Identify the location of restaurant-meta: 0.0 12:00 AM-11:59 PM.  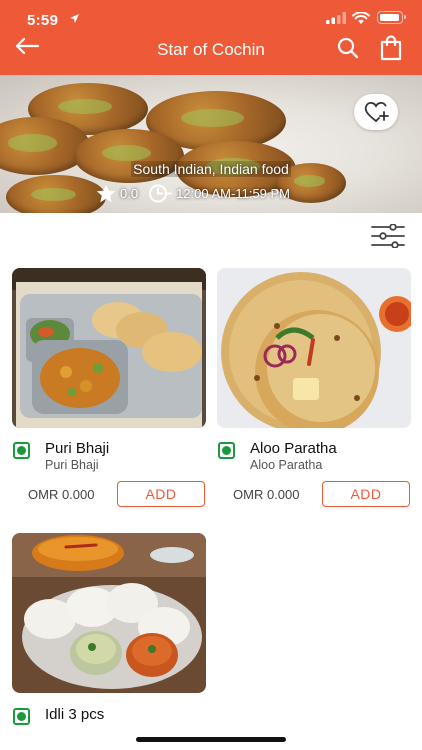
(193, 193).